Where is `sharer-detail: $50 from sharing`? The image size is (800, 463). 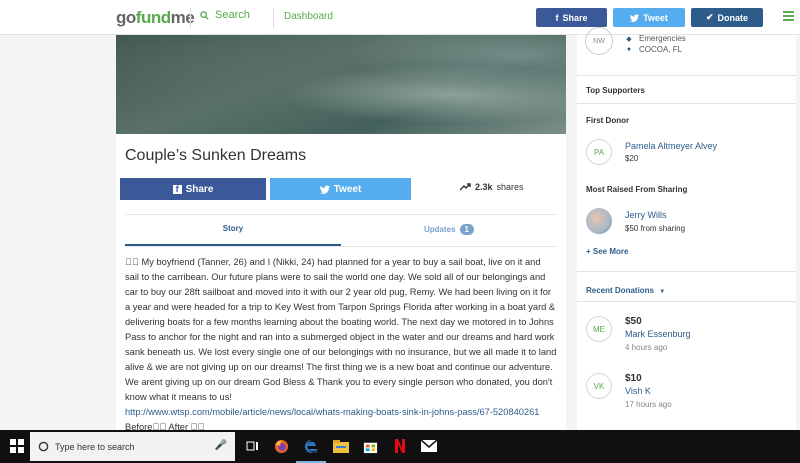 sharer-detail: $50 from sharing is located at coordinates (655, 228).